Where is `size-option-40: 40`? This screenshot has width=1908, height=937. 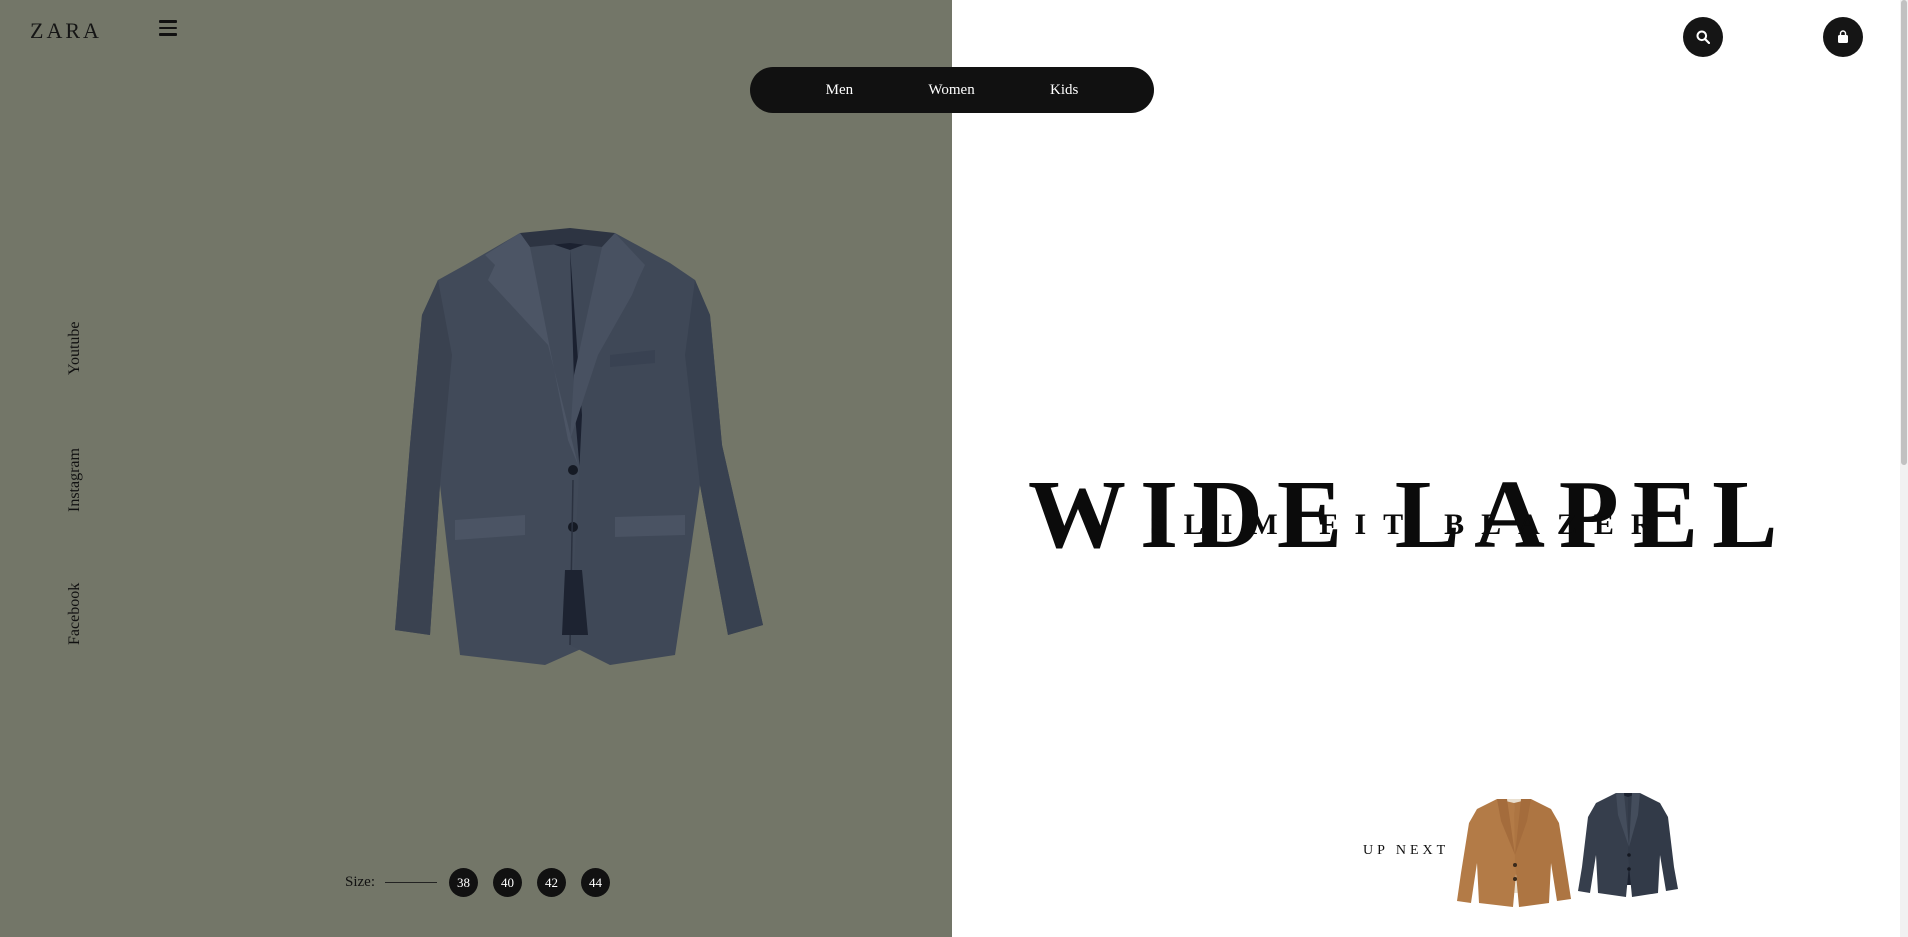
size-option-40: 40 is located at coordinates (507, 882).